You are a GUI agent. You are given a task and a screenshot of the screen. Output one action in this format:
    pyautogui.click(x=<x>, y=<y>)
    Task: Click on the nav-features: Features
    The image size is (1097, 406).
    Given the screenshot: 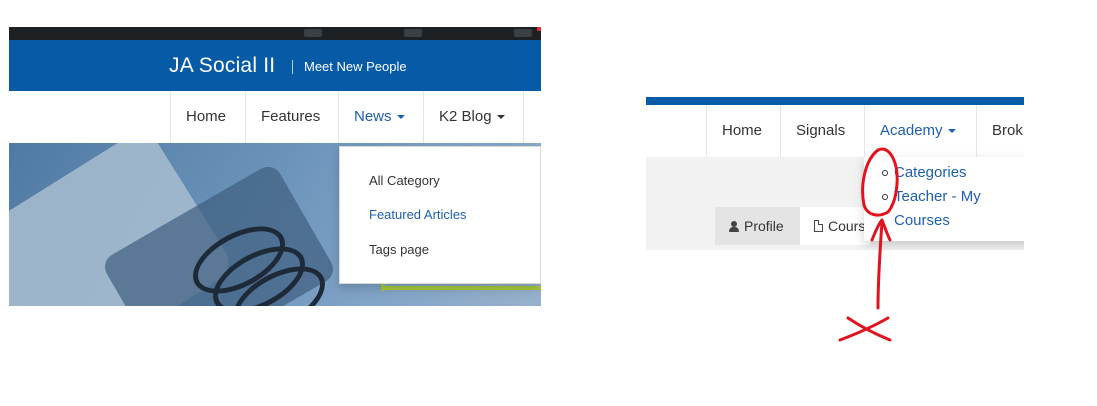 What is the action you would take?
    pyautogui.click(x=291, y=117)
    